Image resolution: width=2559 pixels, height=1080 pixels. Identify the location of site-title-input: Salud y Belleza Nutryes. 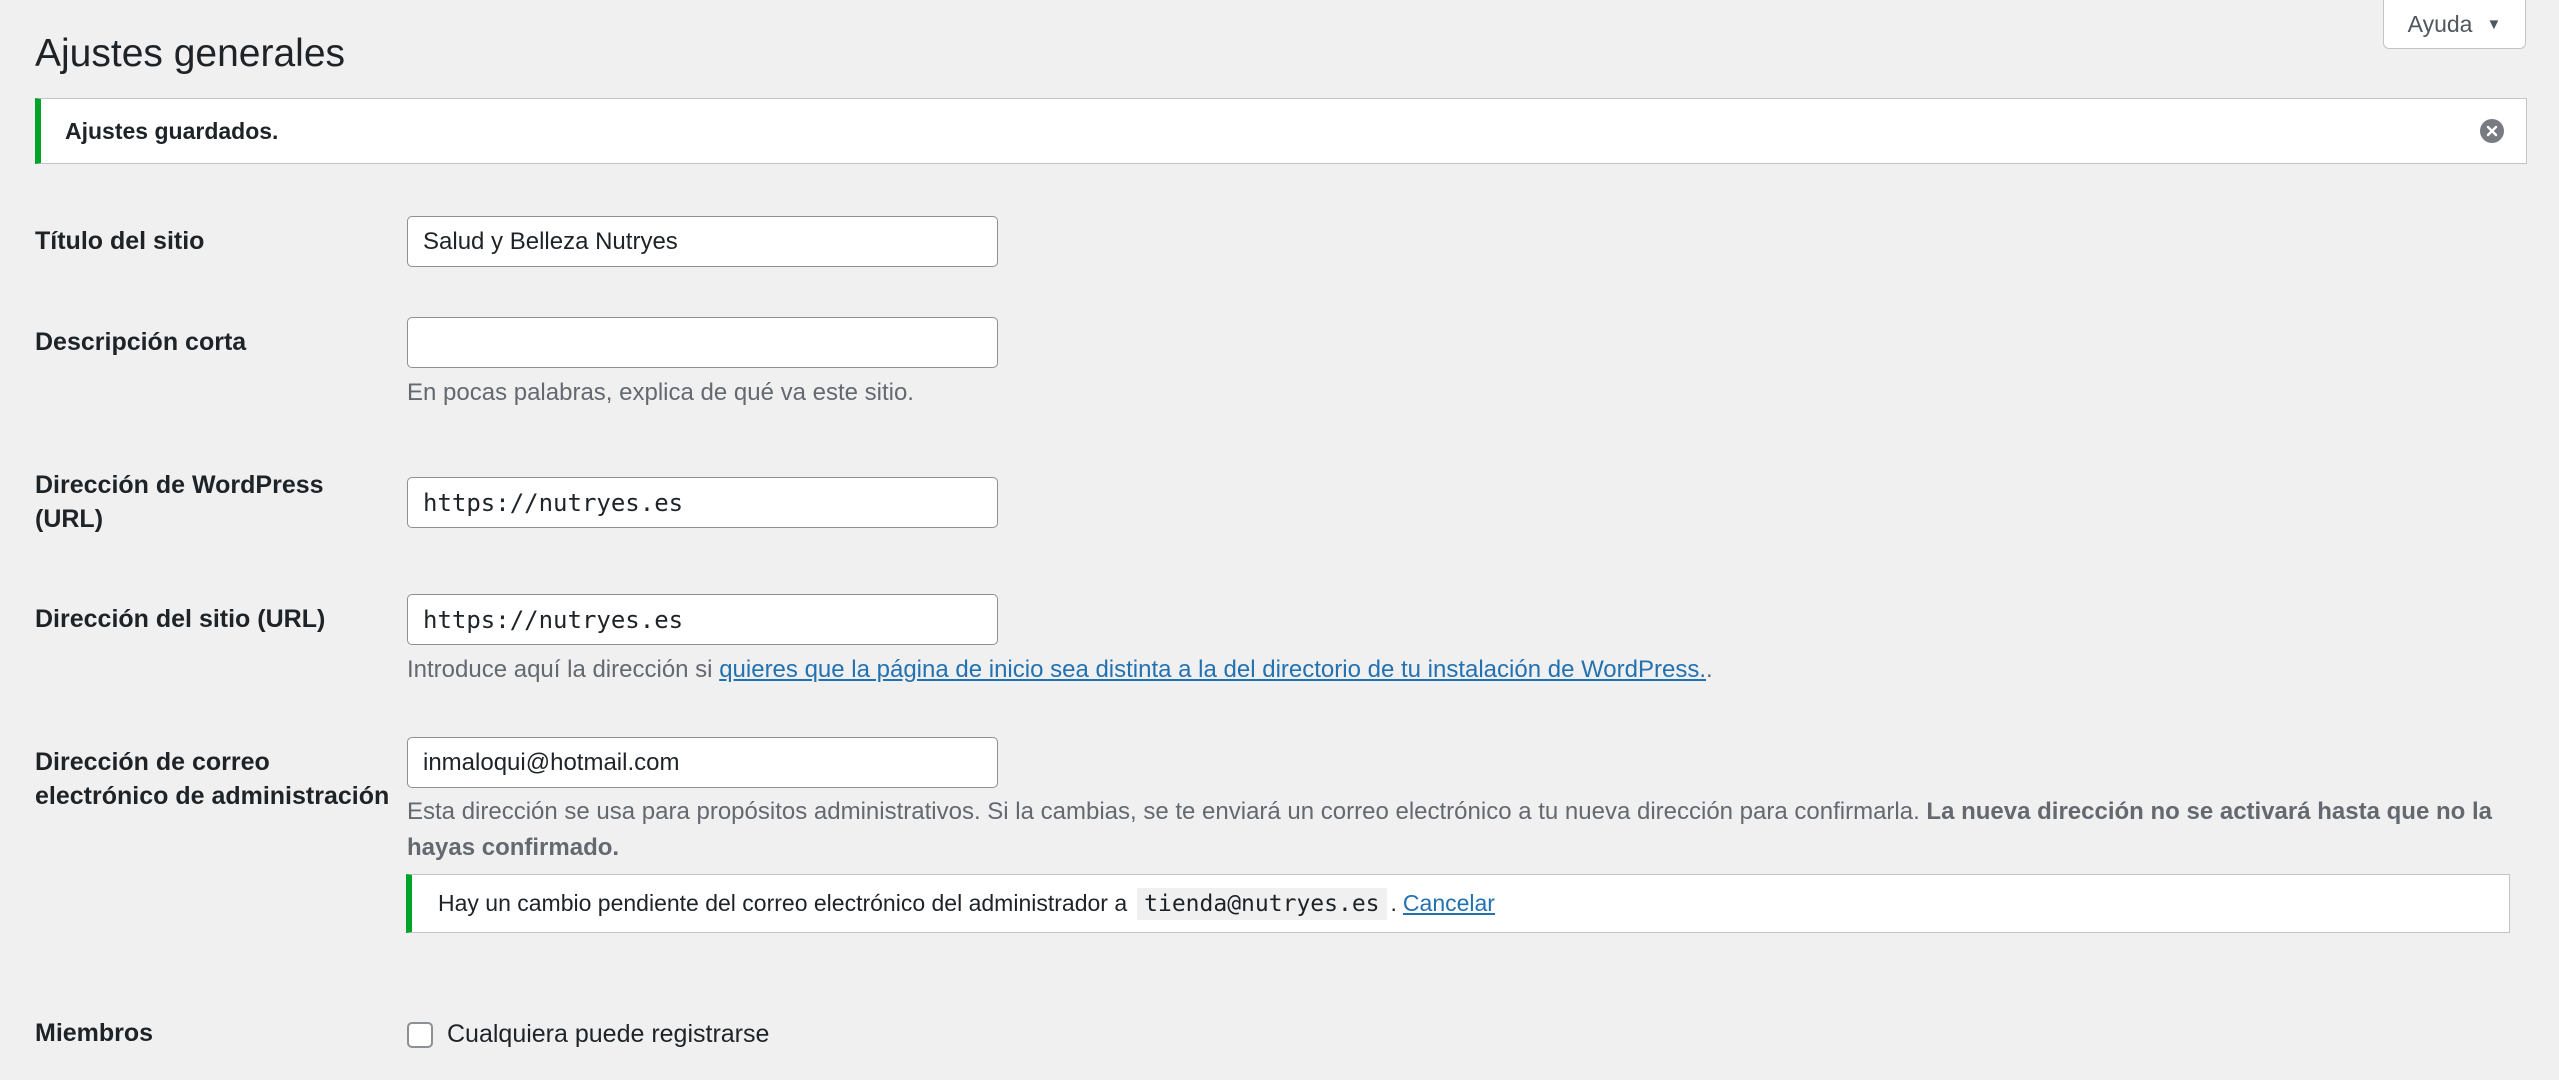
(702, 241).